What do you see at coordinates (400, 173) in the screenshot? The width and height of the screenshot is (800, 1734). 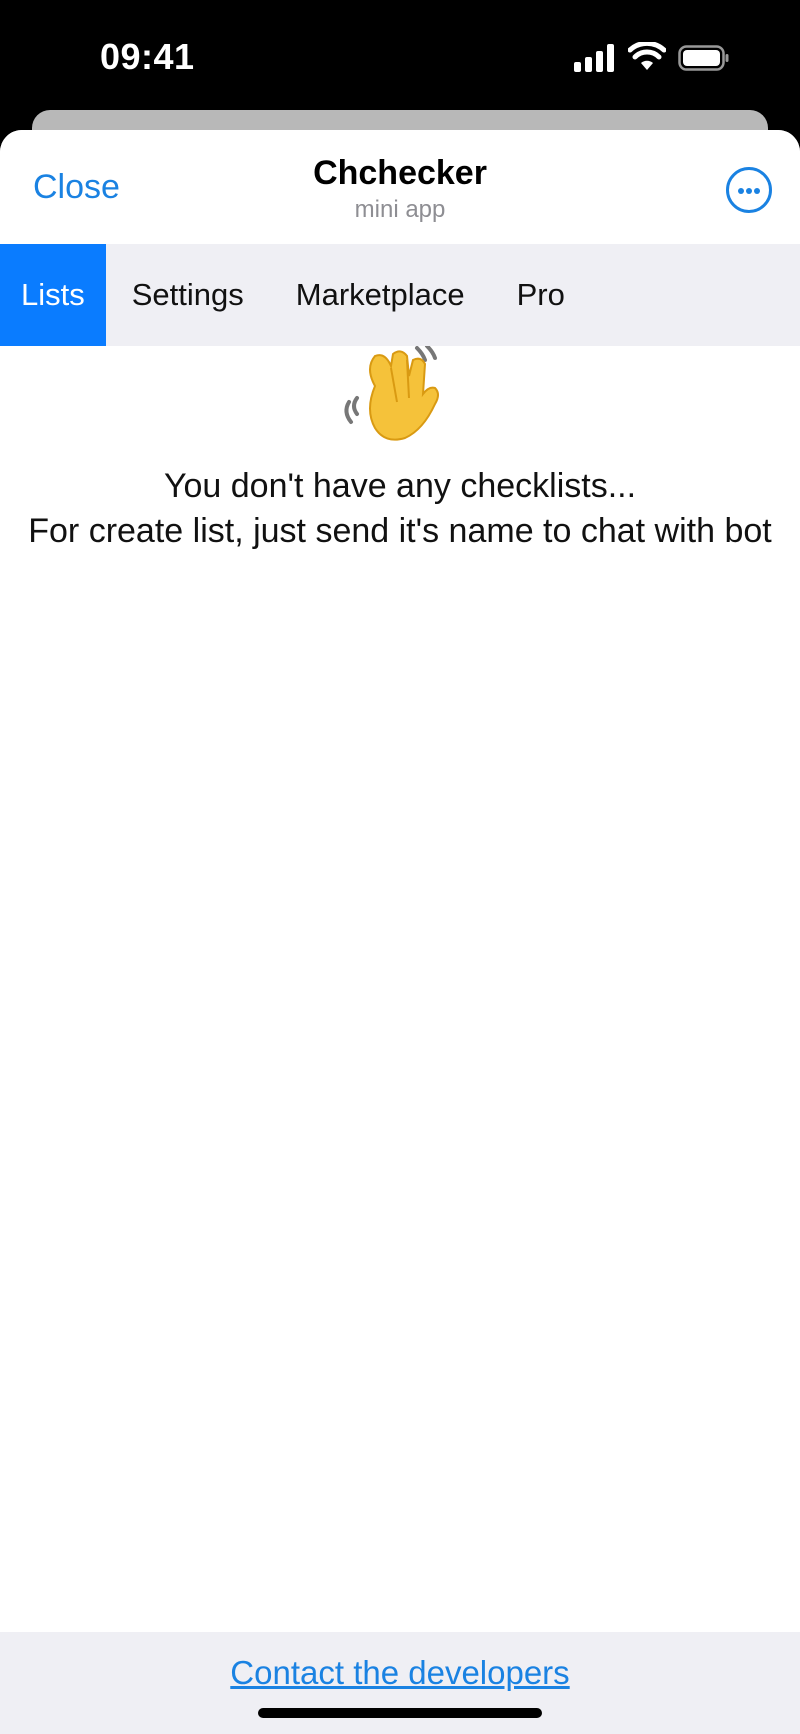 I see `app-title: Chchecker` at bounding box center [400, 173].